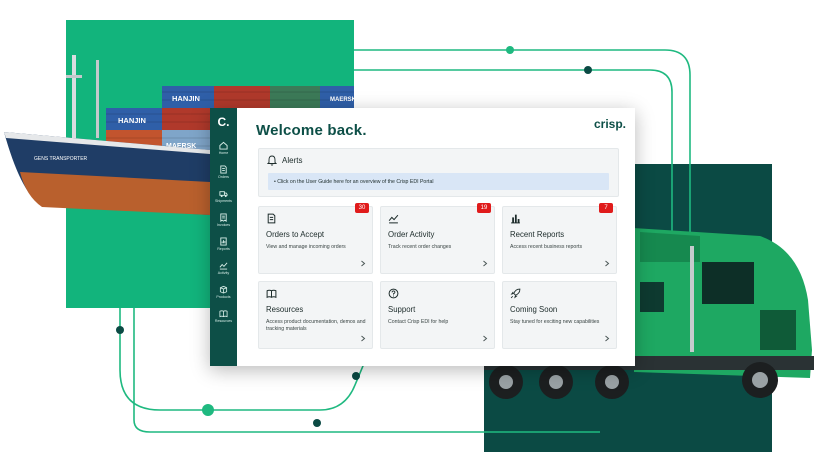  I want to click on help-icon, so click(393, 293).